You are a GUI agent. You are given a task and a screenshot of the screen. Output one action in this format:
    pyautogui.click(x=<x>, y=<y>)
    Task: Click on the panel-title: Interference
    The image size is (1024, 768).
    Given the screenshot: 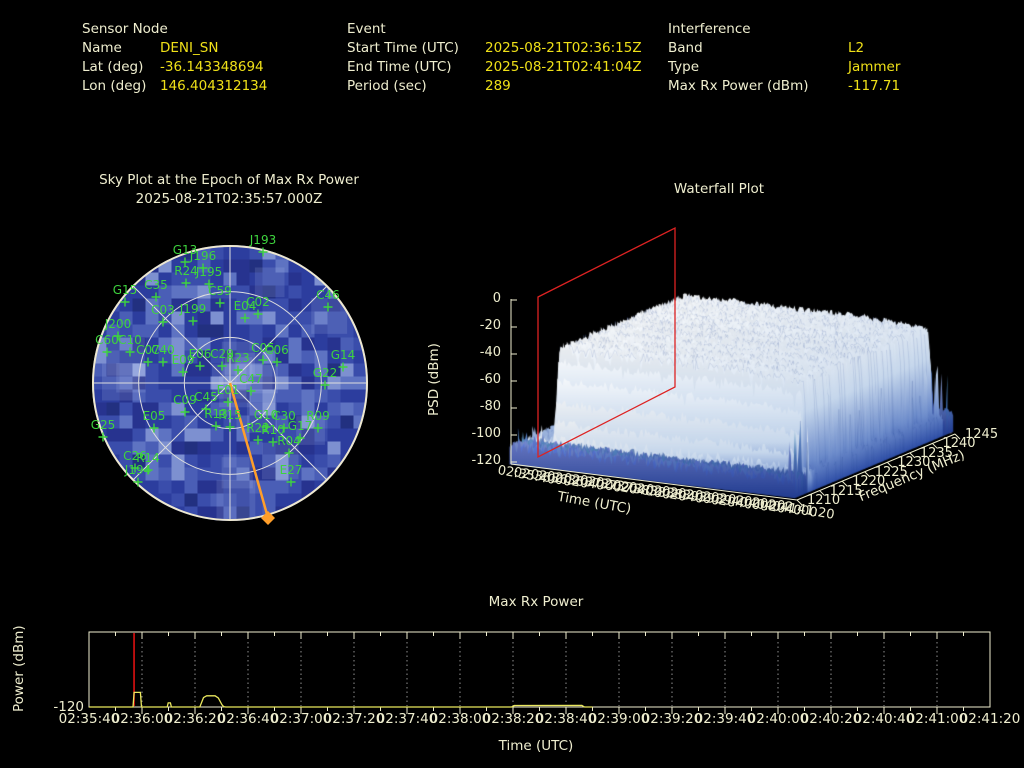 What is the action you would take?
    pyautogui.click(x=709, y=29)
    